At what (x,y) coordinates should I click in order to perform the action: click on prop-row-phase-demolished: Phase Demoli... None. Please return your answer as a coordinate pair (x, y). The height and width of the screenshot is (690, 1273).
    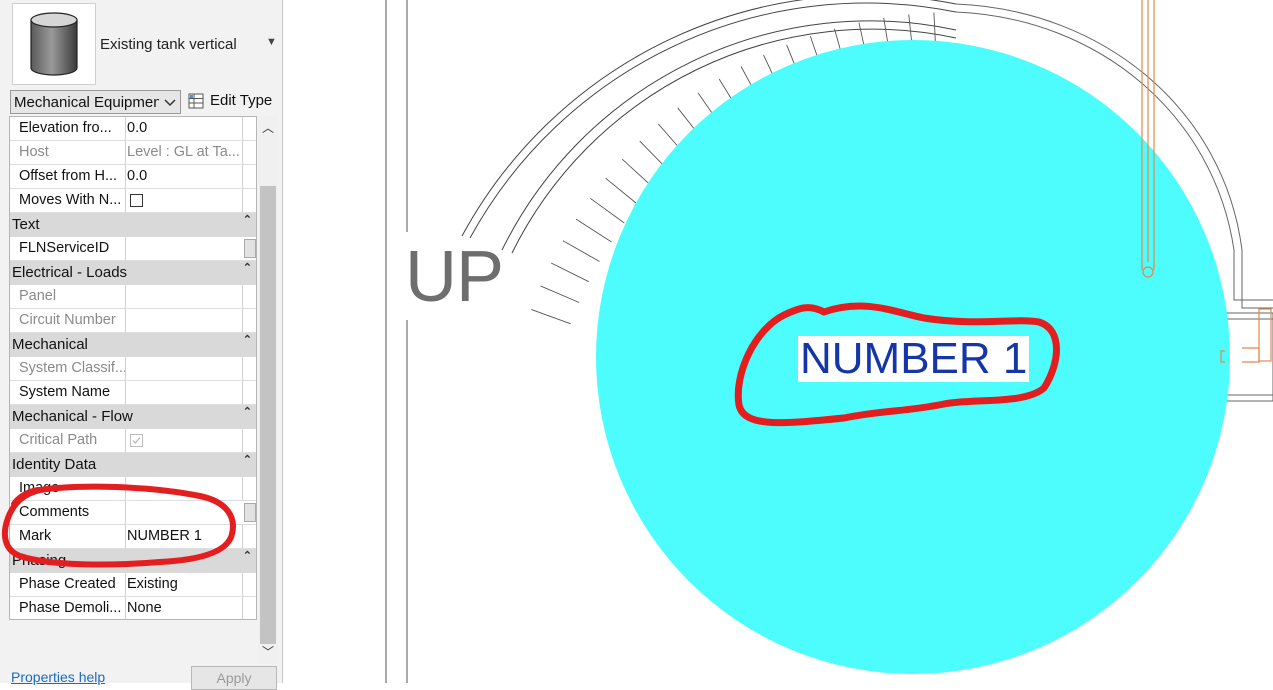
    Looking at the image, I should click on (133, 608).